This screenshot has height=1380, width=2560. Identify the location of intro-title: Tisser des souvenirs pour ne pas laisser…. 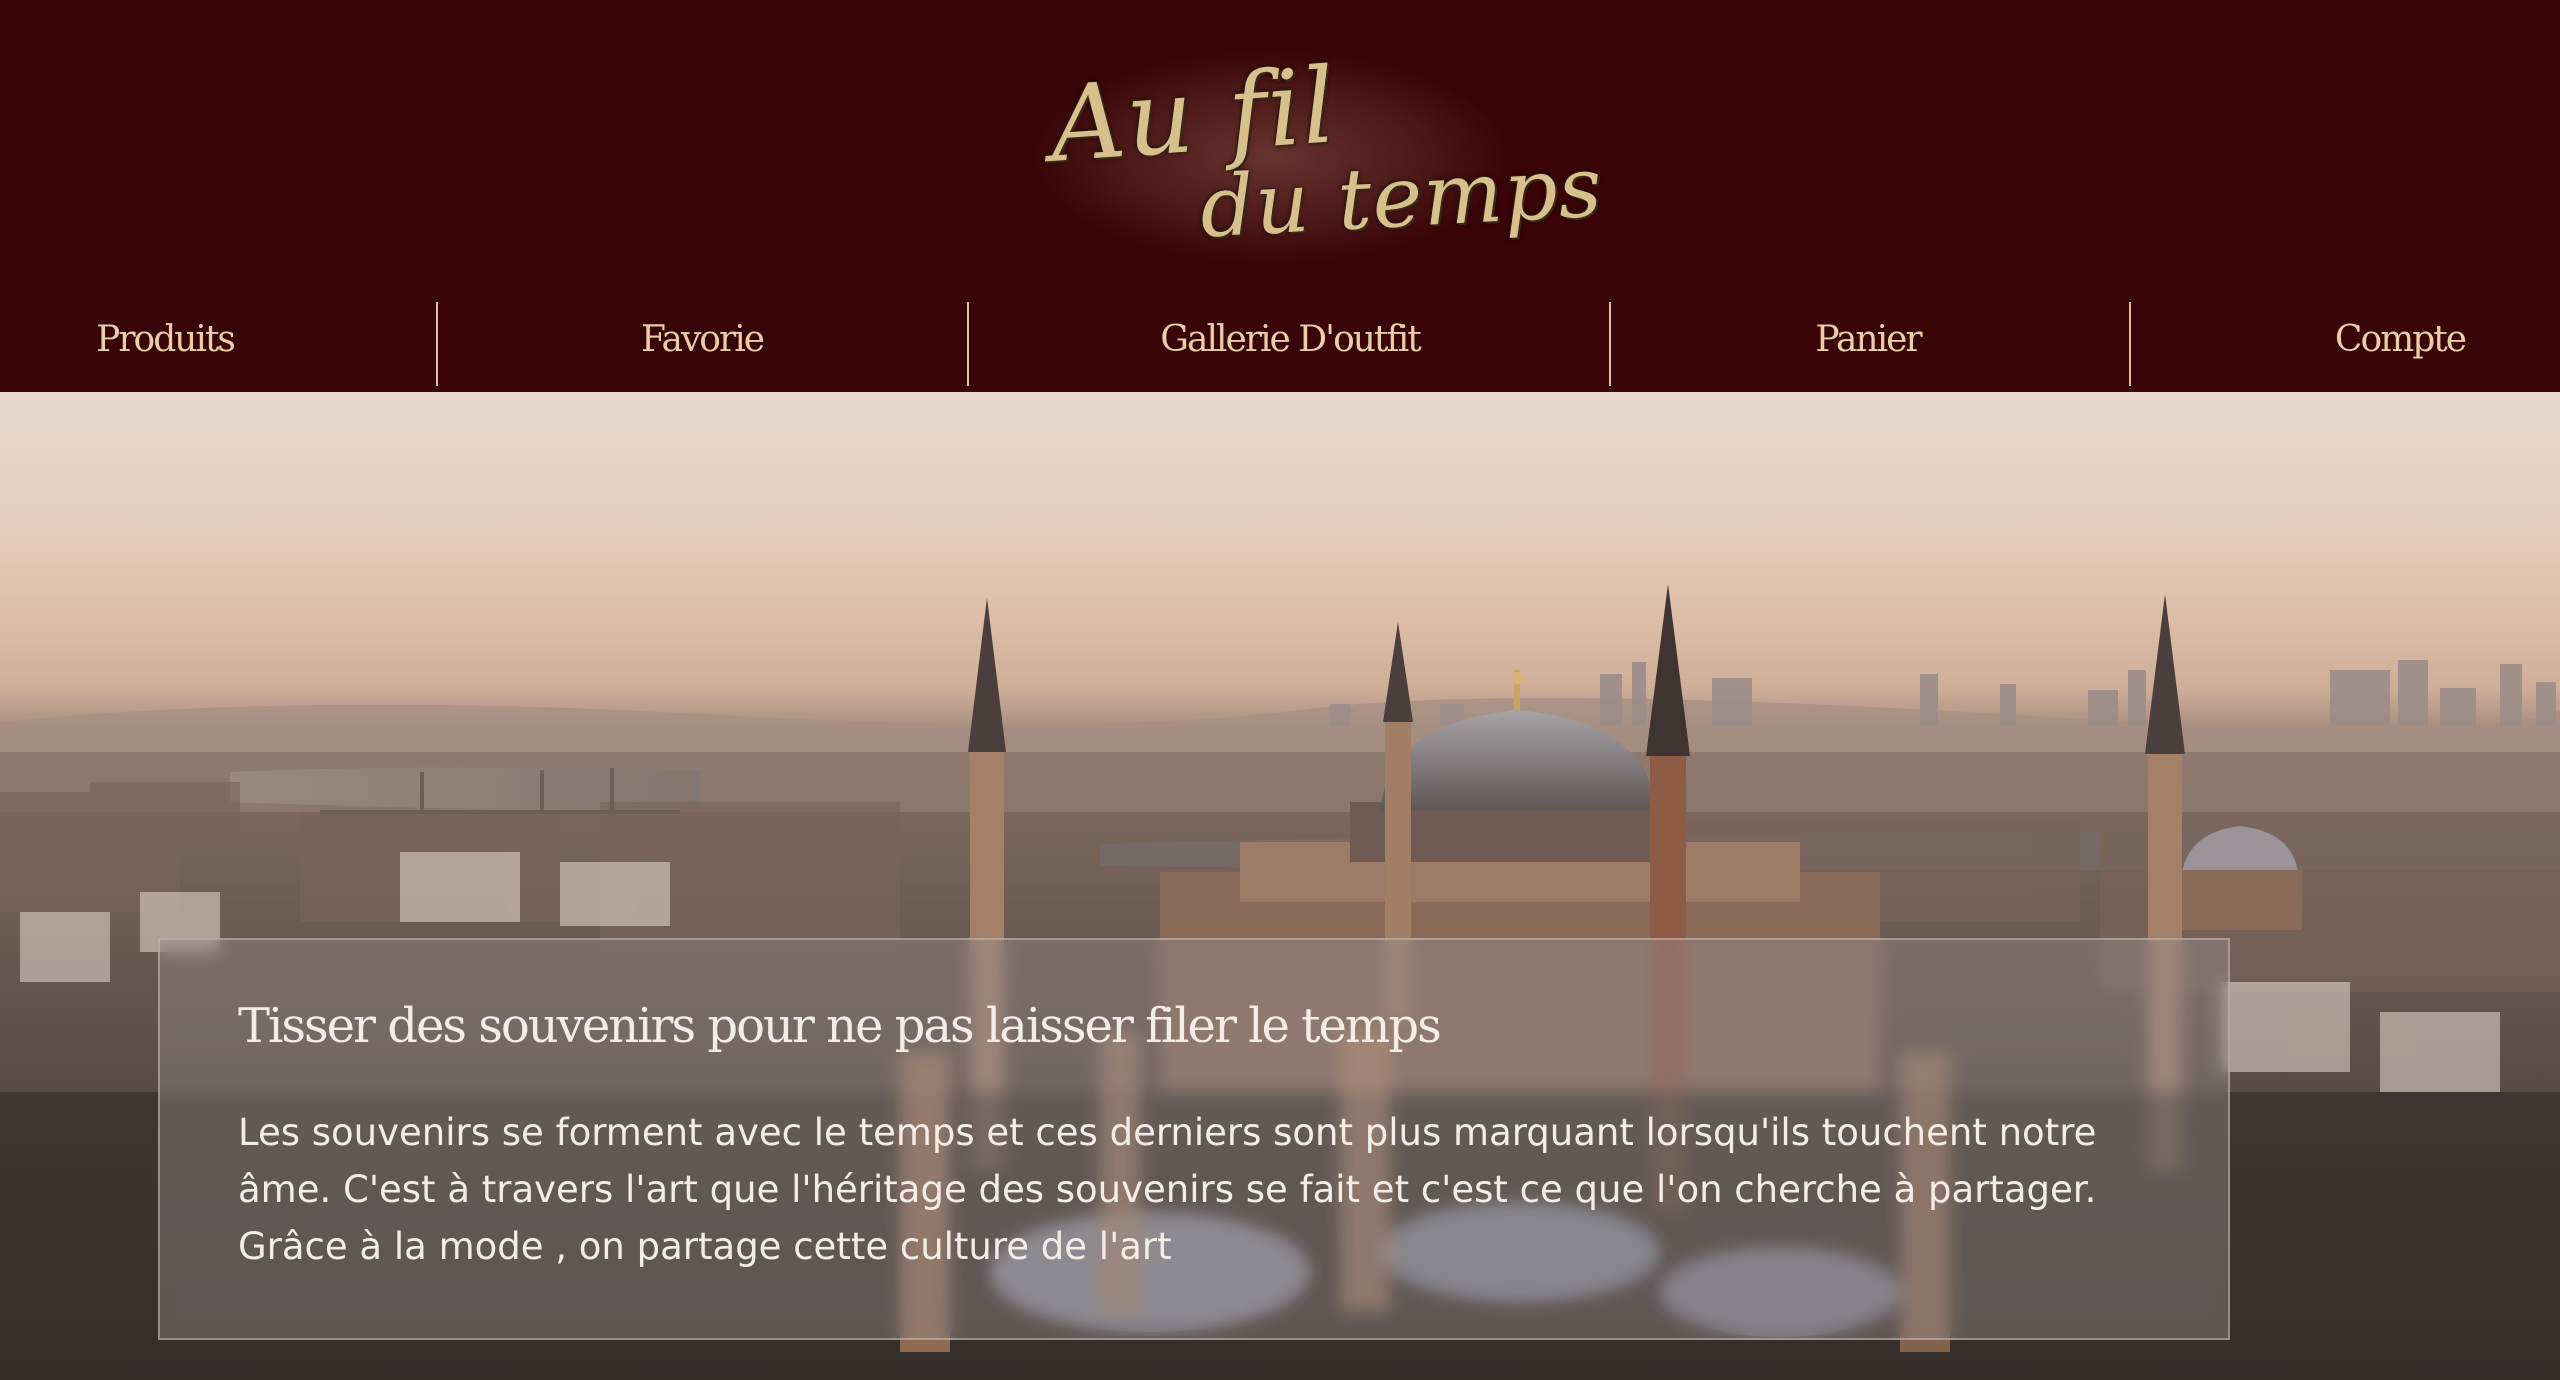
(840, 1026).